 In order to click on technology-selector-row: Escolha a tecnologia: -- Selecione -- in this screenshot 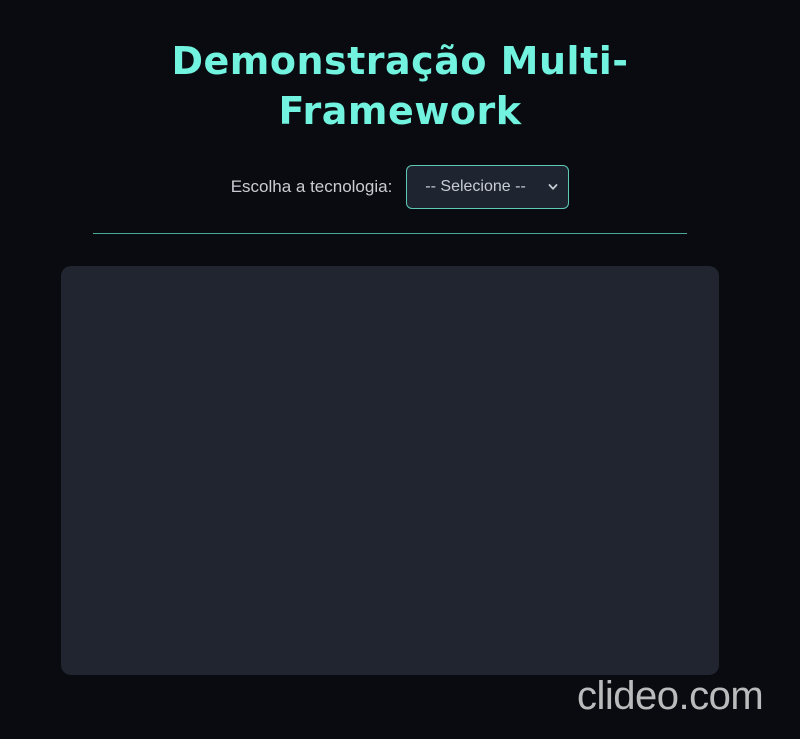, I will do `click(400, 187)`.